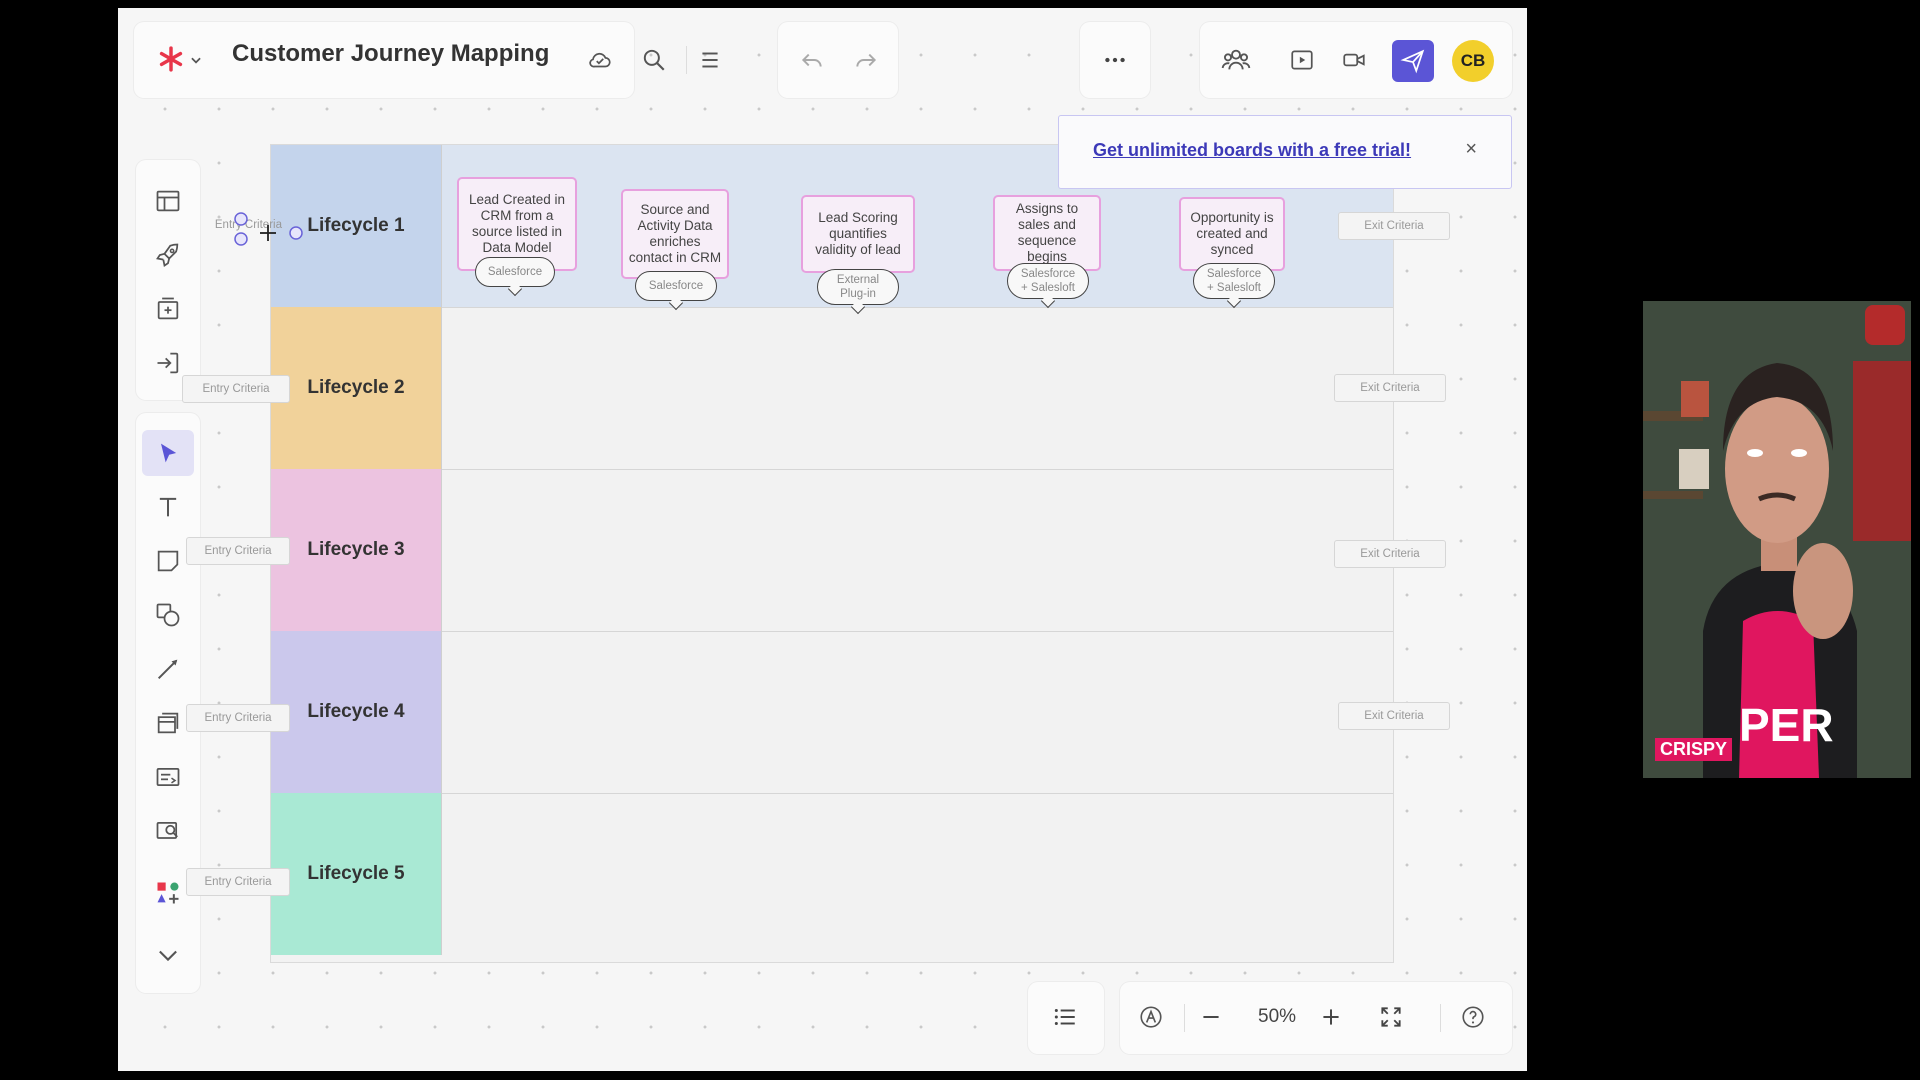 This screenshot has width=1920, height=1080. I want to click on free-trial-link: Get unlimited boards with a free trial!, so click(1252, 150).